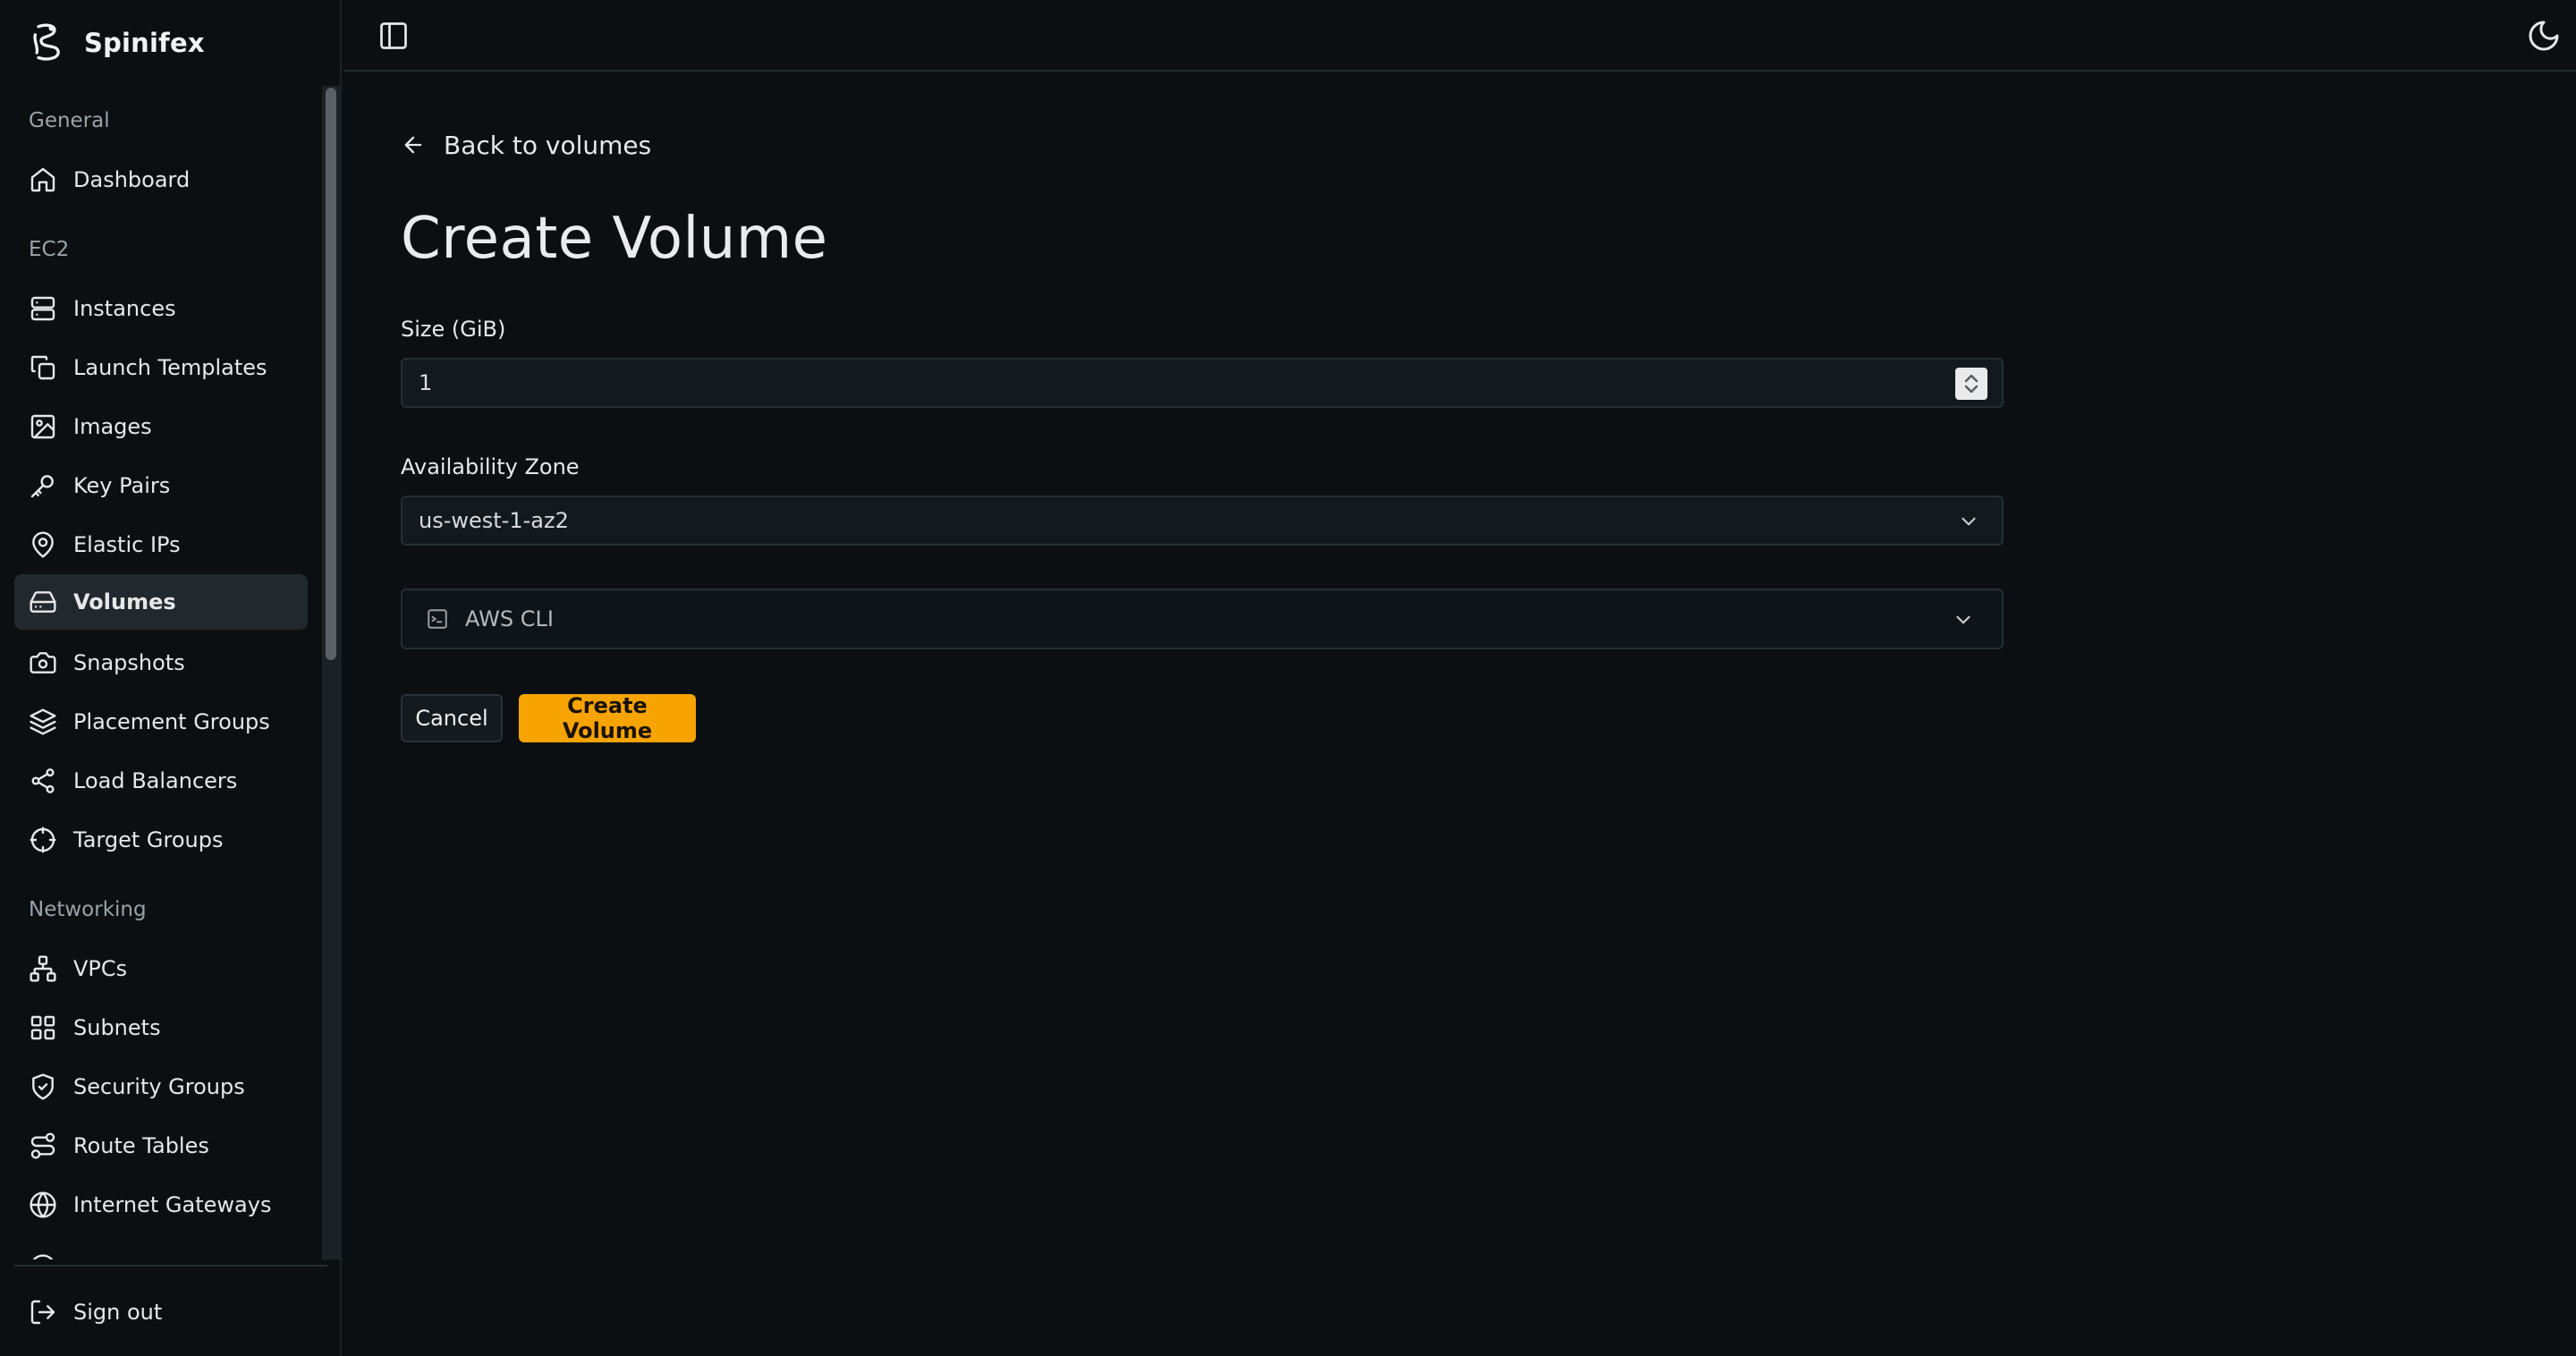 This screenshot has width=2576, height=1356. Describe the element at coordinates (161, 426) in the screenshot. I see `sidebar-item-images: Images` at that location.